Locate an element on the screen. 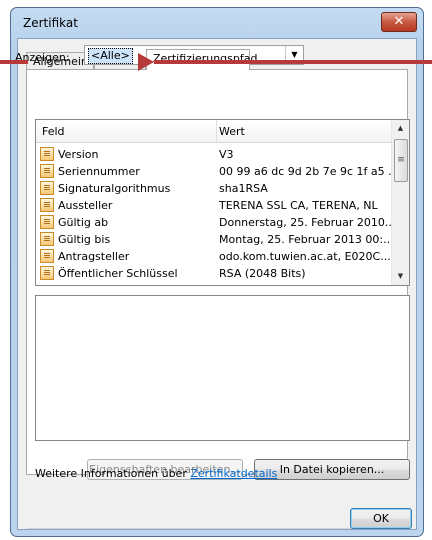 The image size is (432, 540). more-info-text: Weitere Informationen über is located at coordinates (113, 473).